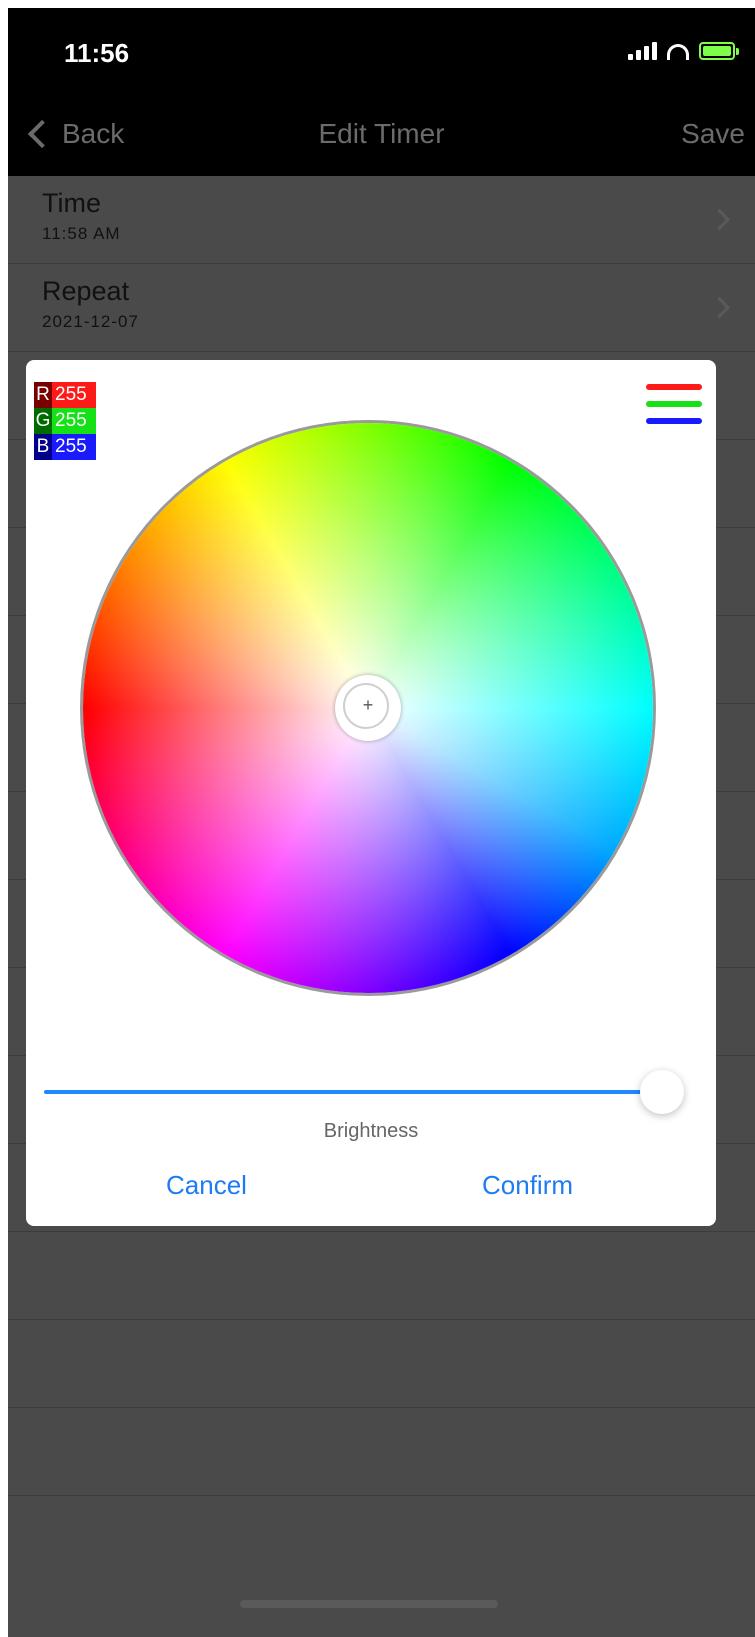 The height and width of the screenshot is (1637, 755). What do you see at coordinates (74, 447) in the screenshot?
I see `blue-value: 255` at bounding box center [74, 447].